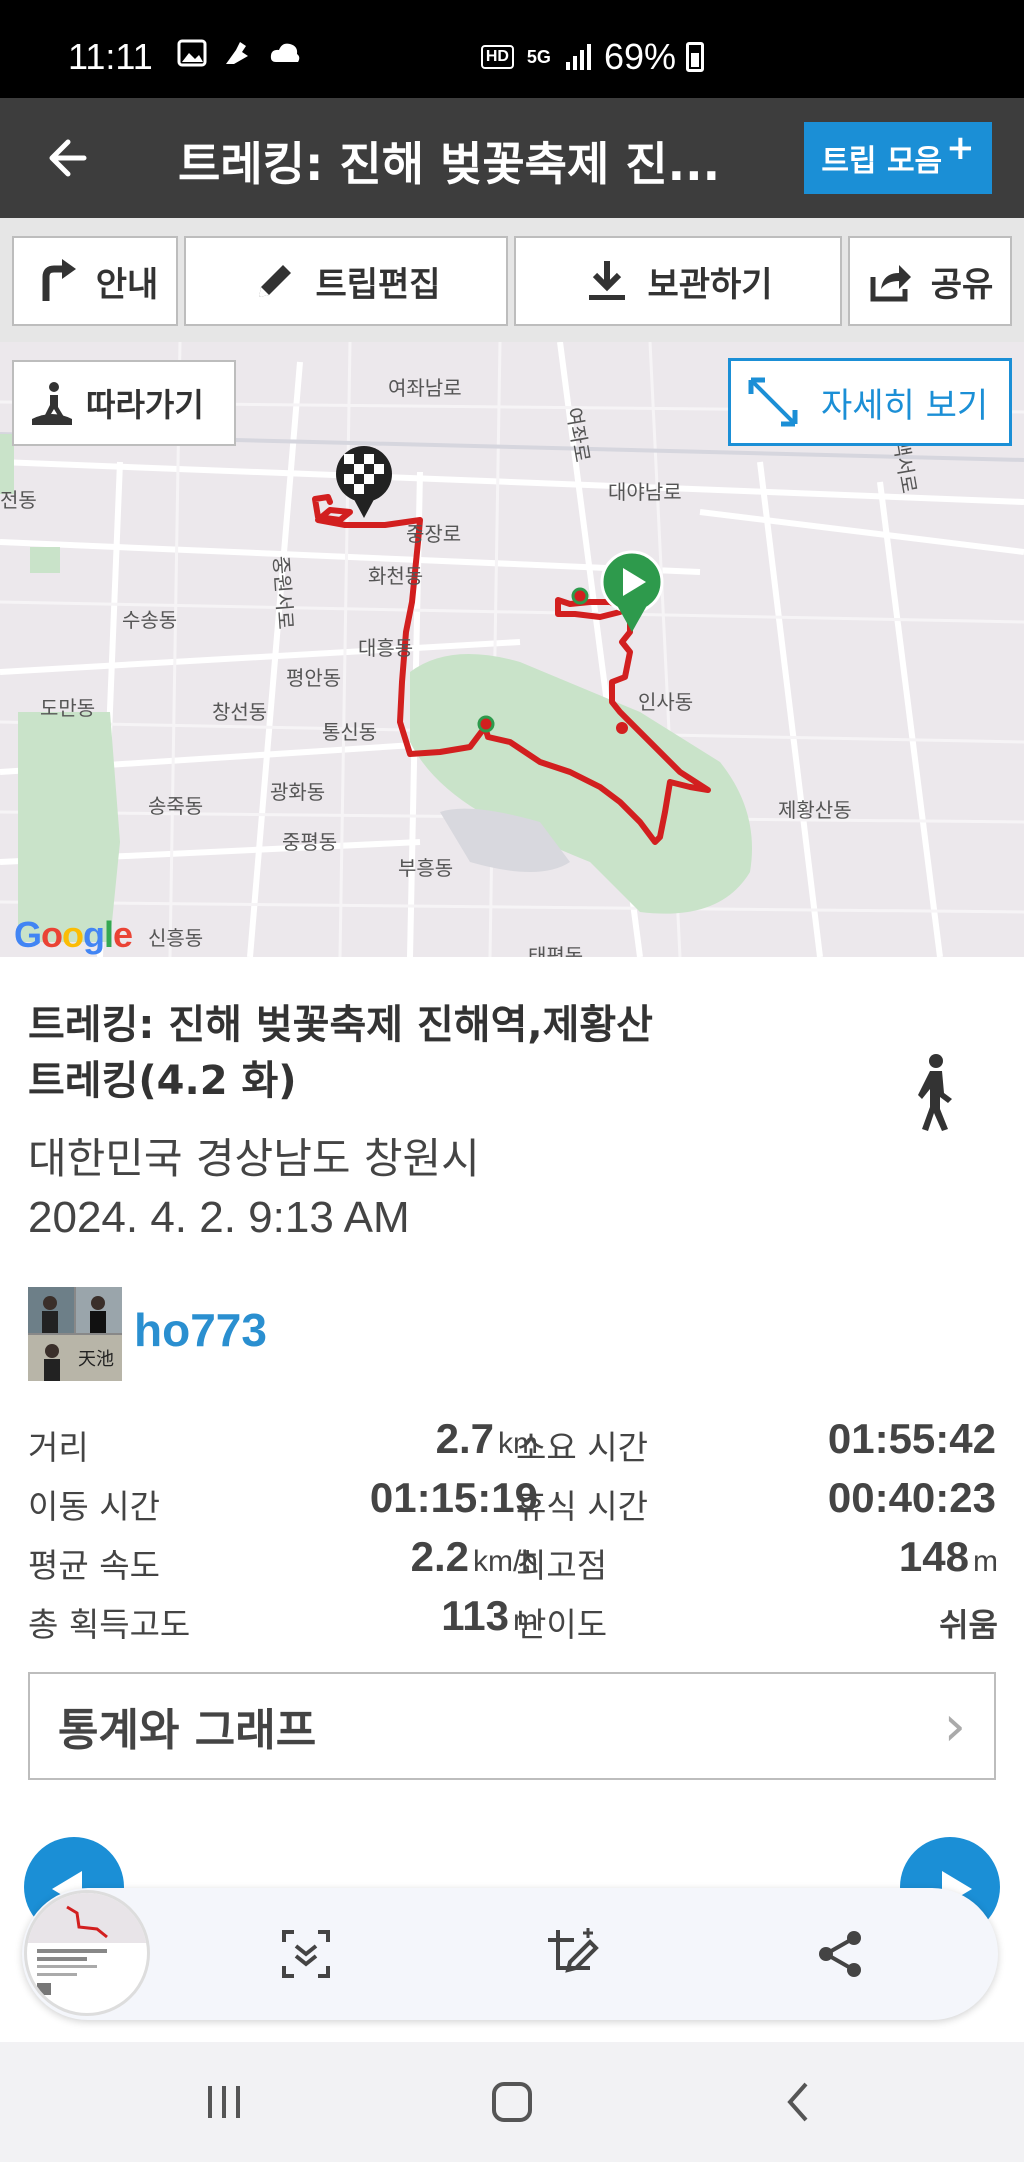 This screenshot has height=2162, width=1024. Describe the element at coordinates (632, 591) in the screenshot. I see `start-marker` at that location.